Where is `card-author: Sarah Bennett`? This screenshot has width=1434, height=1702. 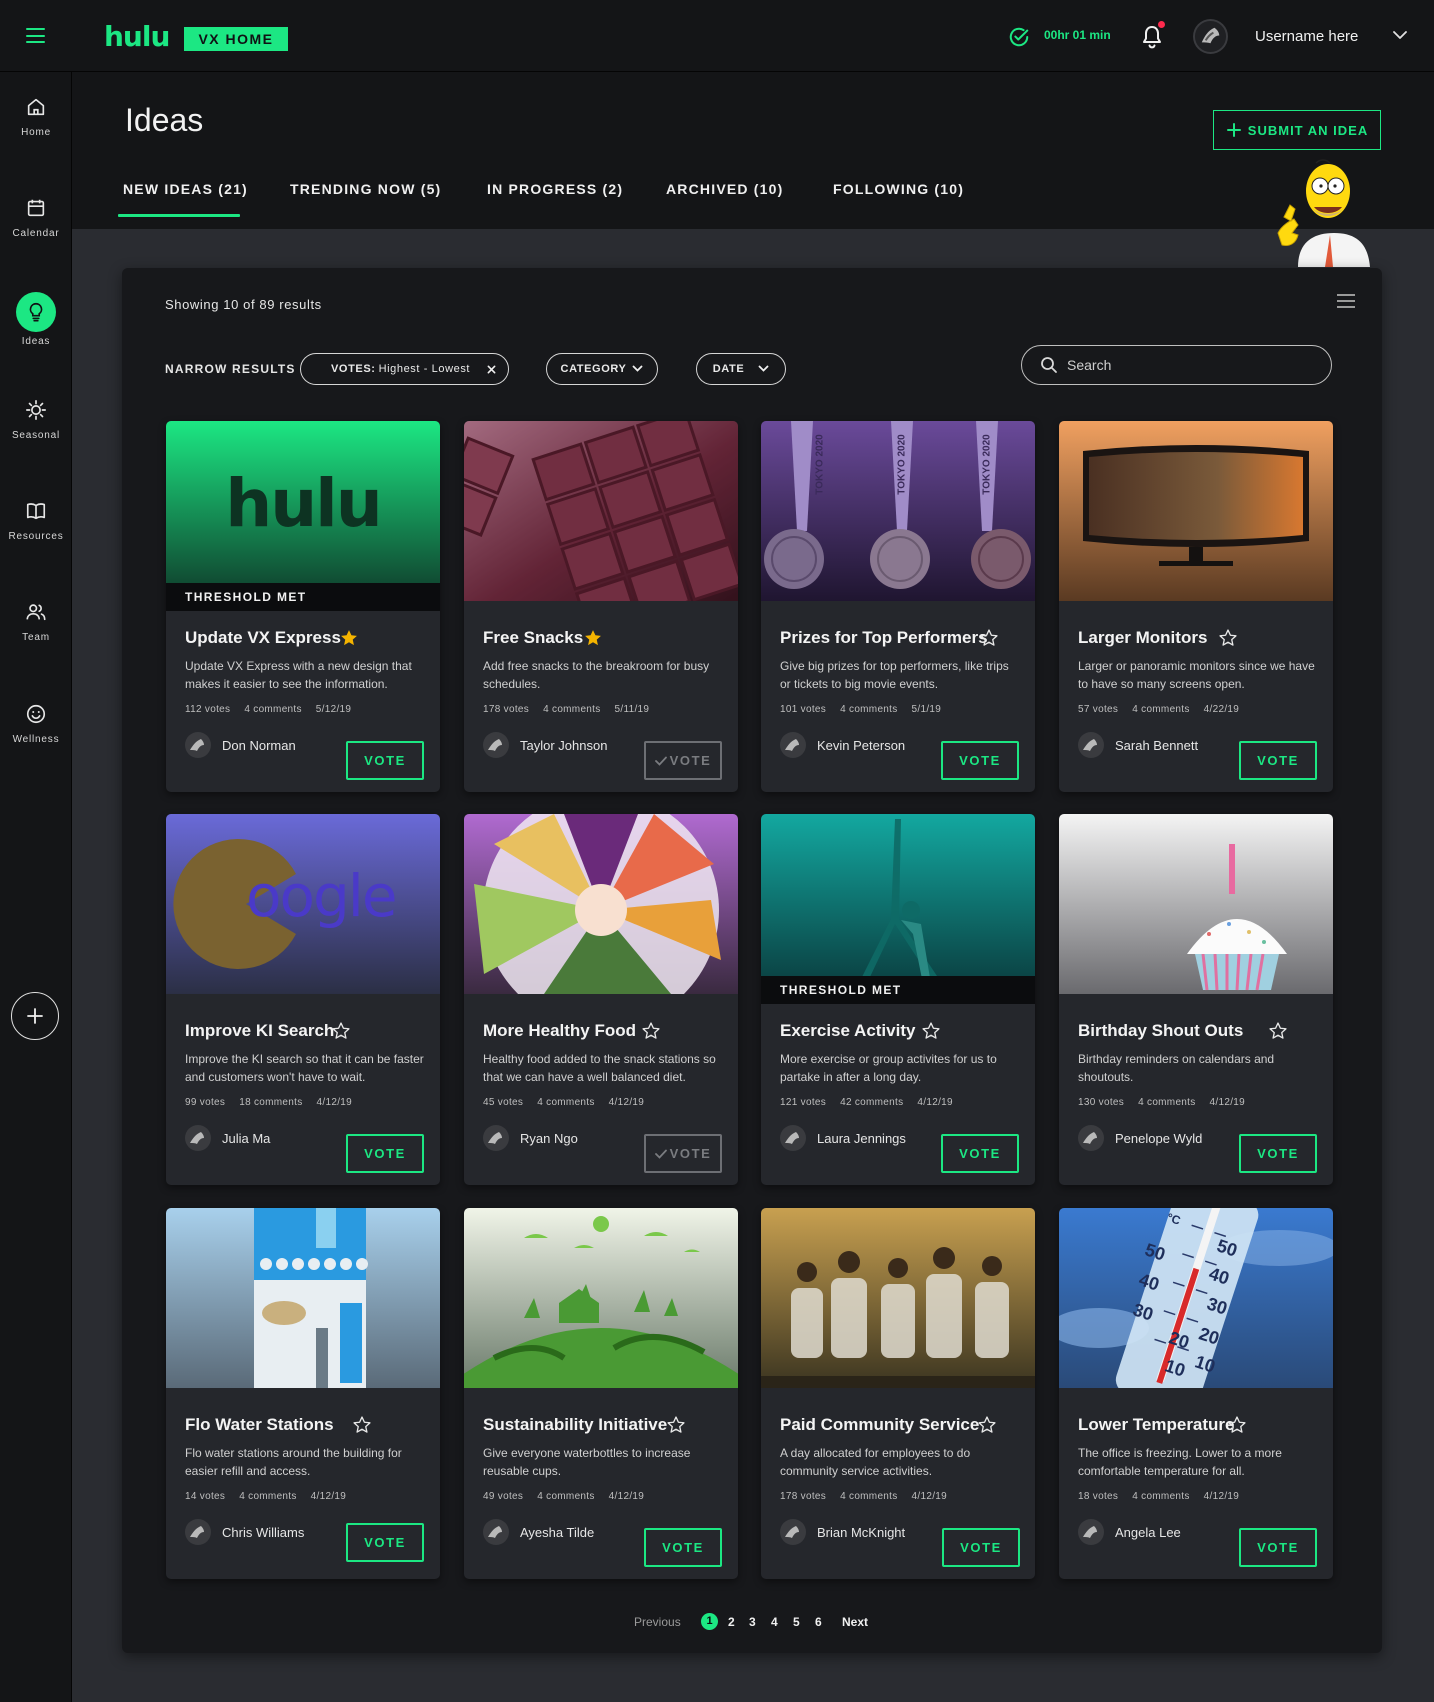 card-author: Sarah Bennett is located at coordinates (1156, 745).